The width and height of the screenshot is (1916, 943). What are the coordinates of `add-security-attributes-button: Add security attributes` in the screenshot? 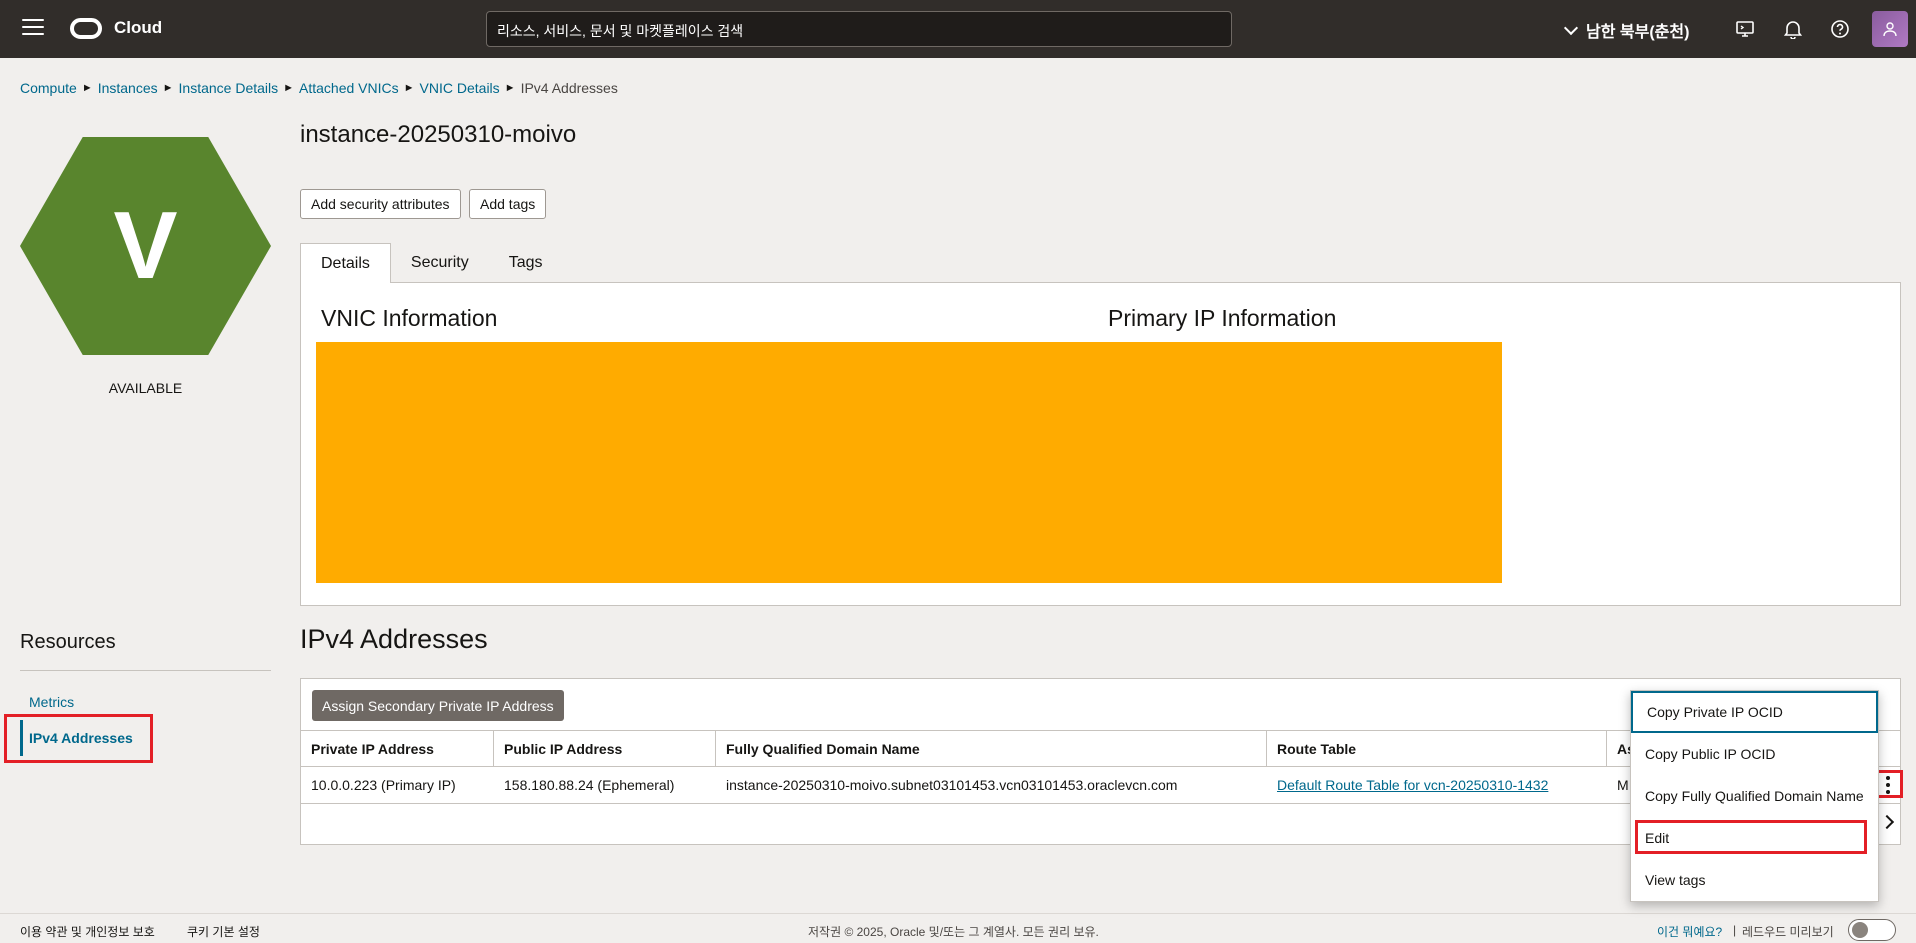 It's located at (380, 204).